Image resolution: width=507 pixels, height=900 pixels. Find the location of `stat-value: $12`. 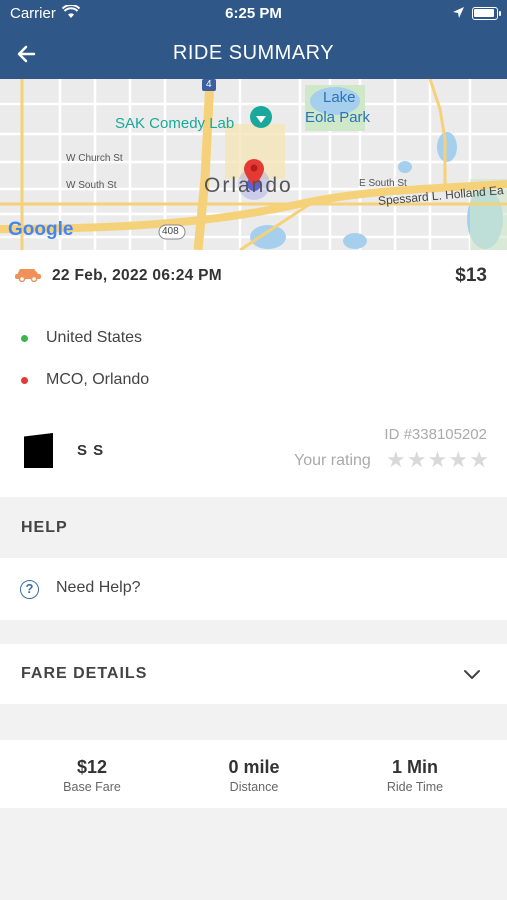

stat-value: $12 is located at coordinates (92, 767).